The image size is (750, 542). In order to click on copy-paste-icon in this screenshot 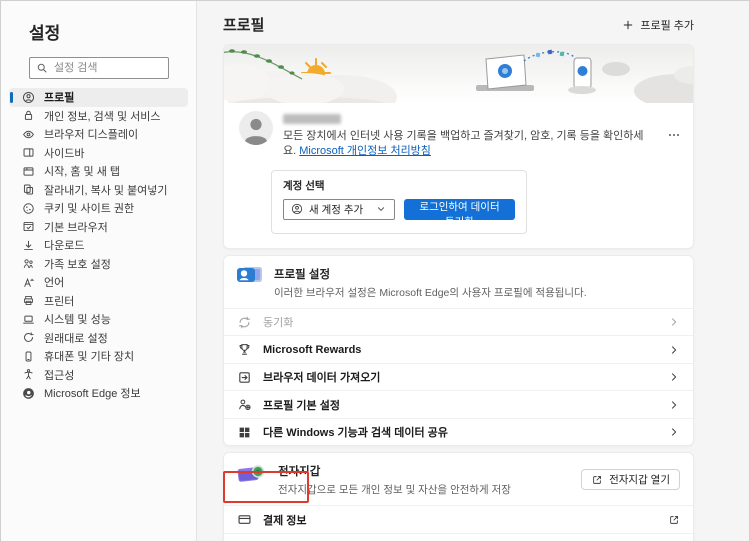, I will do `click(28, 189)`.